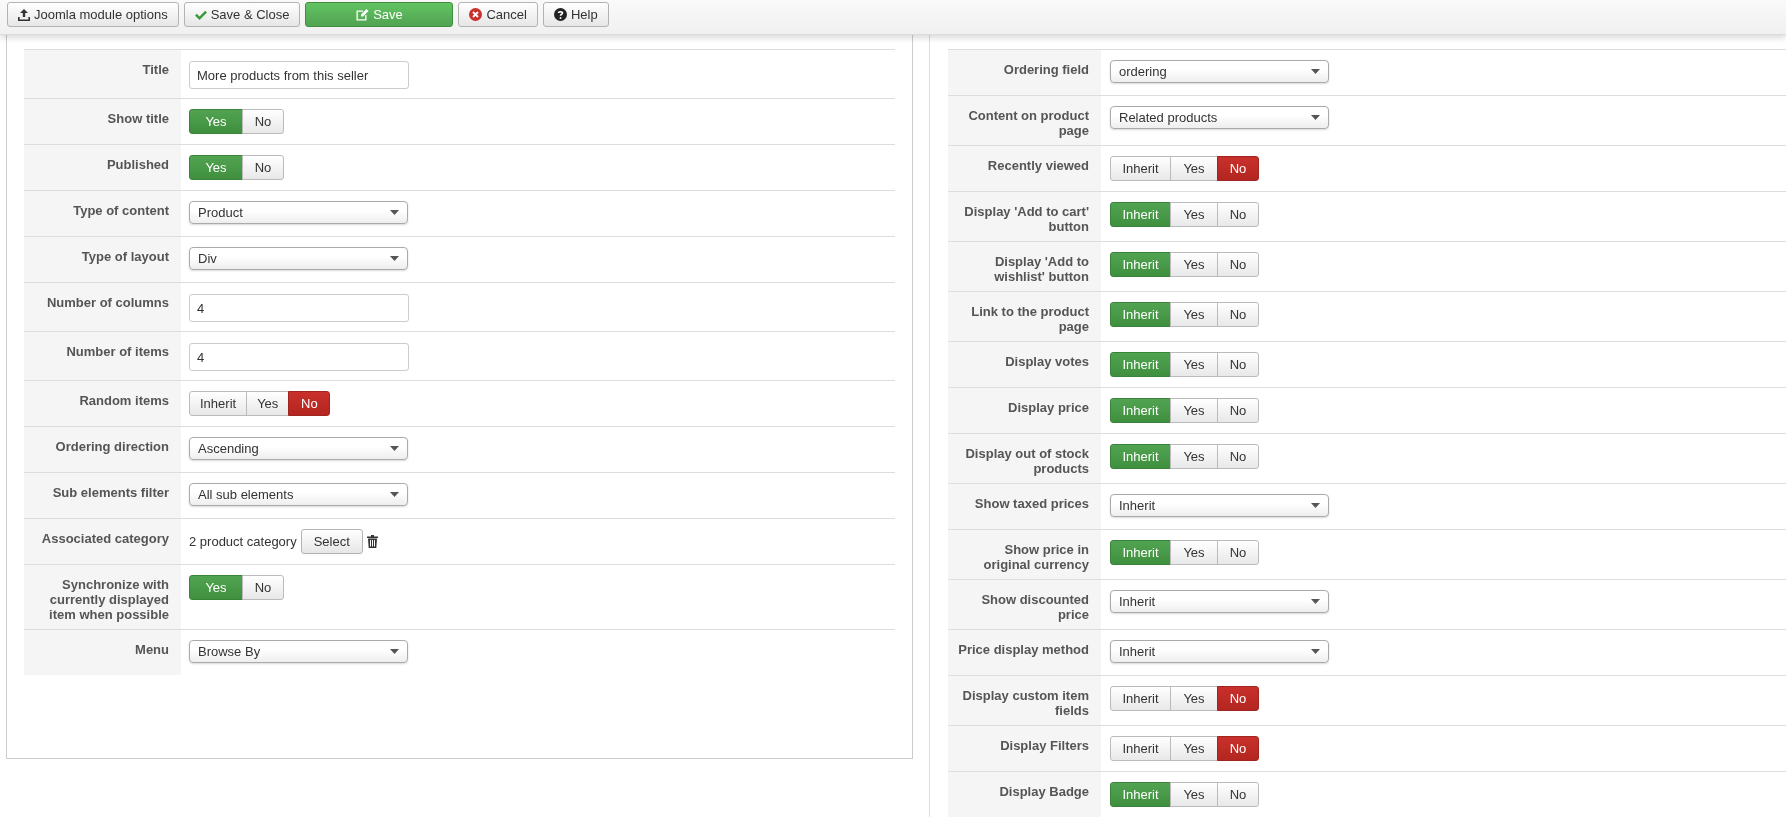 Image resolution: width=1786 pixels, height=833 pixels. I want to click on field-label: Number of columns, so click(107, 302).